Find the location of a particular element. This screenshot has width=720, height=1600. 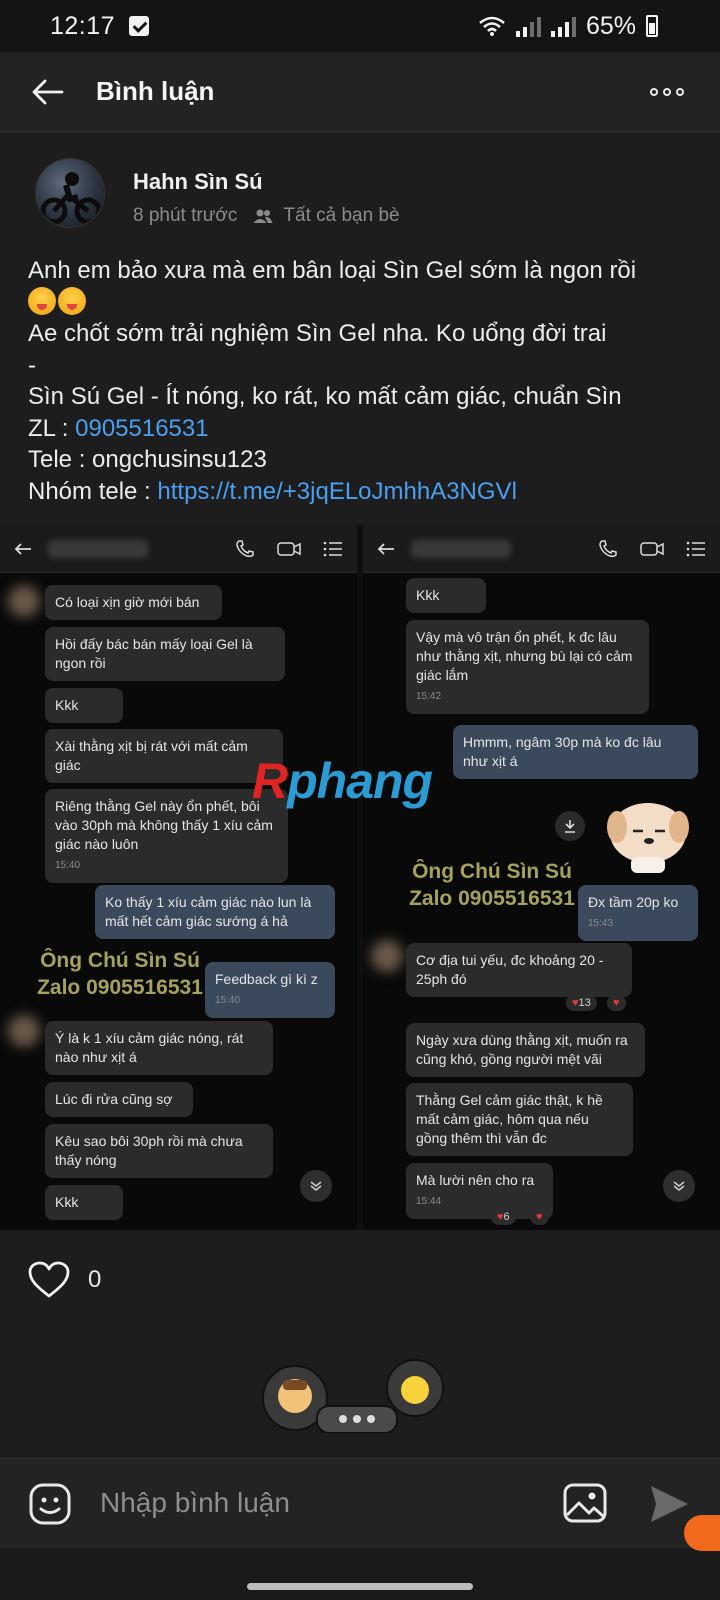

reaction-count: 6 is located at coordinates (506, 1217).